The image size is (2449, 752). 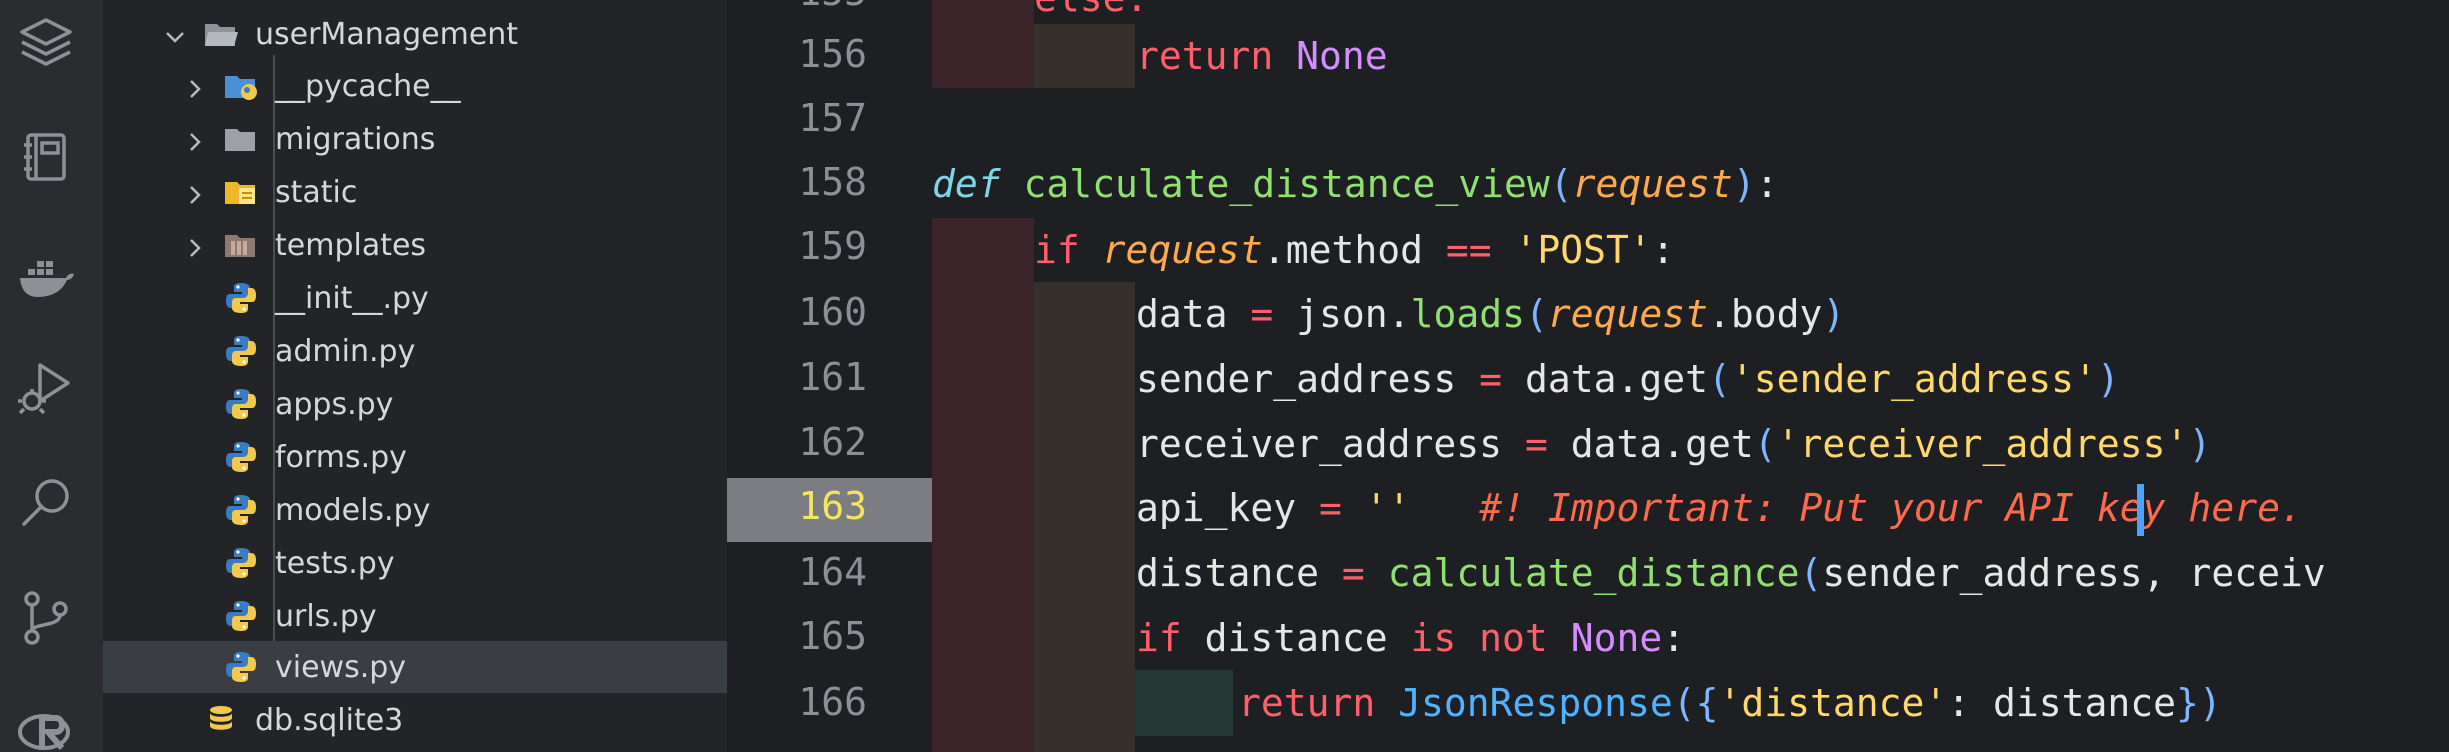 What do you see at coordinates (415, 192) in the screenshot?
I see `tree-item-static: static` at bounding box center [415, 192].